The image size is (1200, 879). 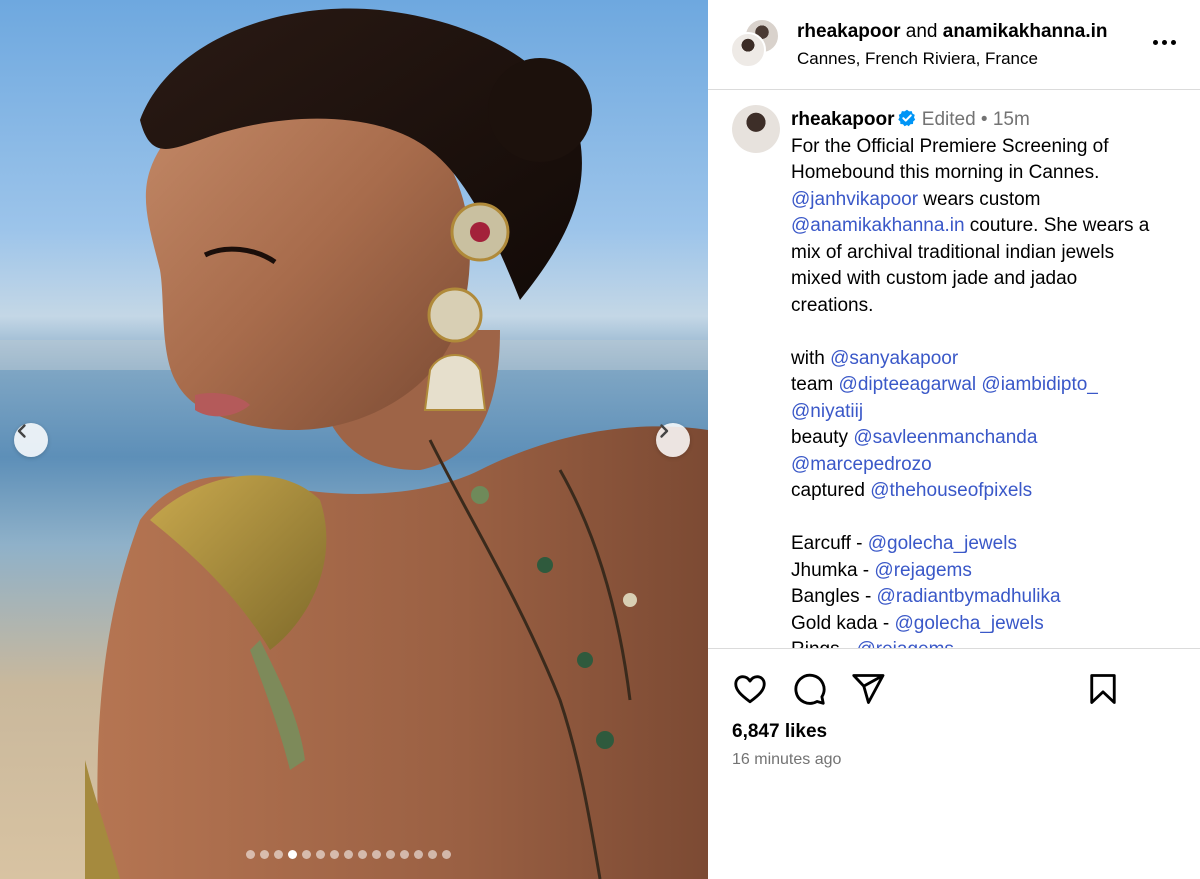 I want to click on more-options-button, so click(x=1164, y=42).